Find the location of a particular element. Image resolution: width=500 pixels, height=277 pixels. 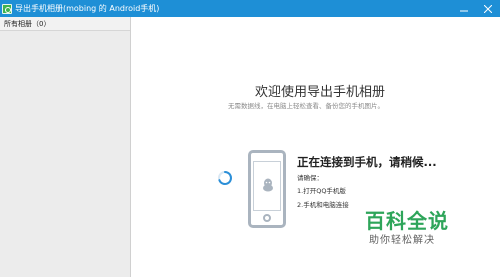

window-title: 导出手机相册(mobing 的 Android手机) is located at coordinates (87, 8).